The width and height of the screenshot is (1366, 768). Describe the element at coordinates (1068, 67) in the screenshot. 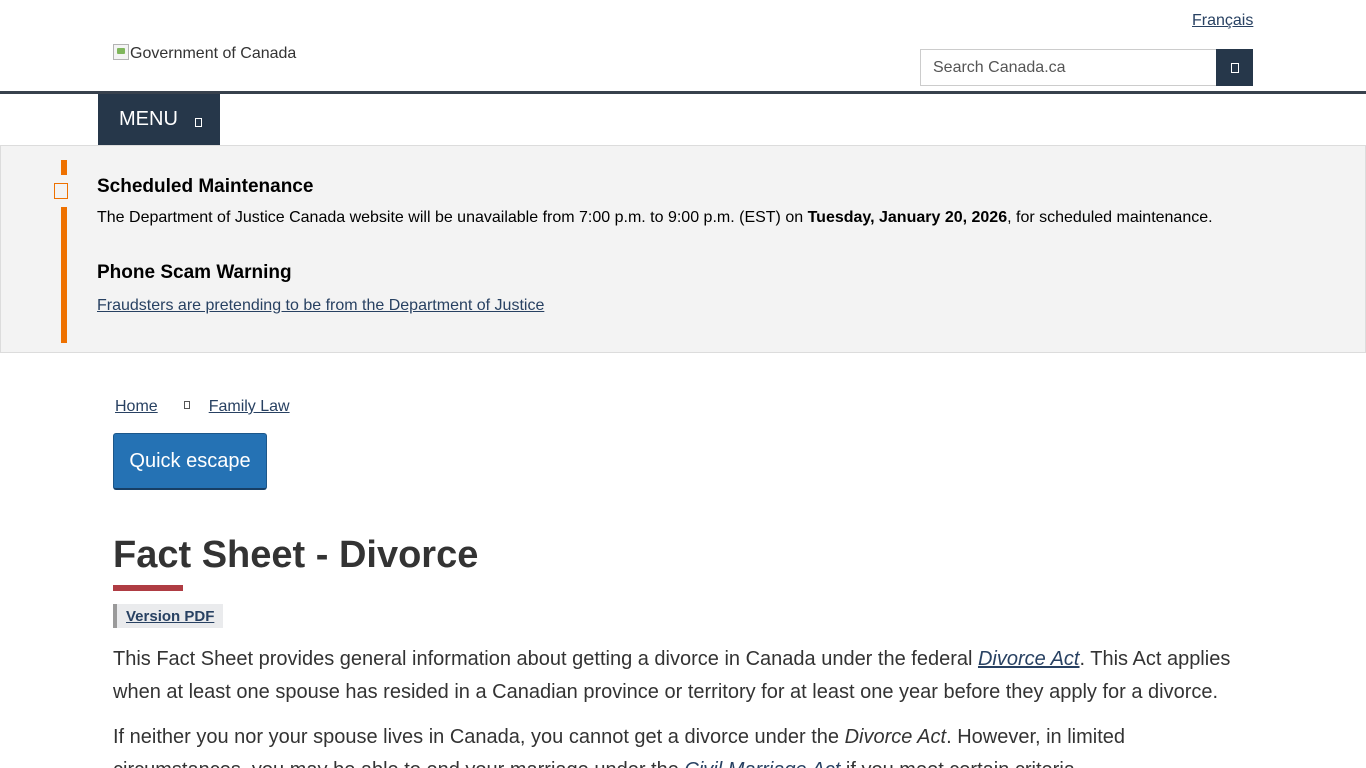

I see `search-input` at that location.